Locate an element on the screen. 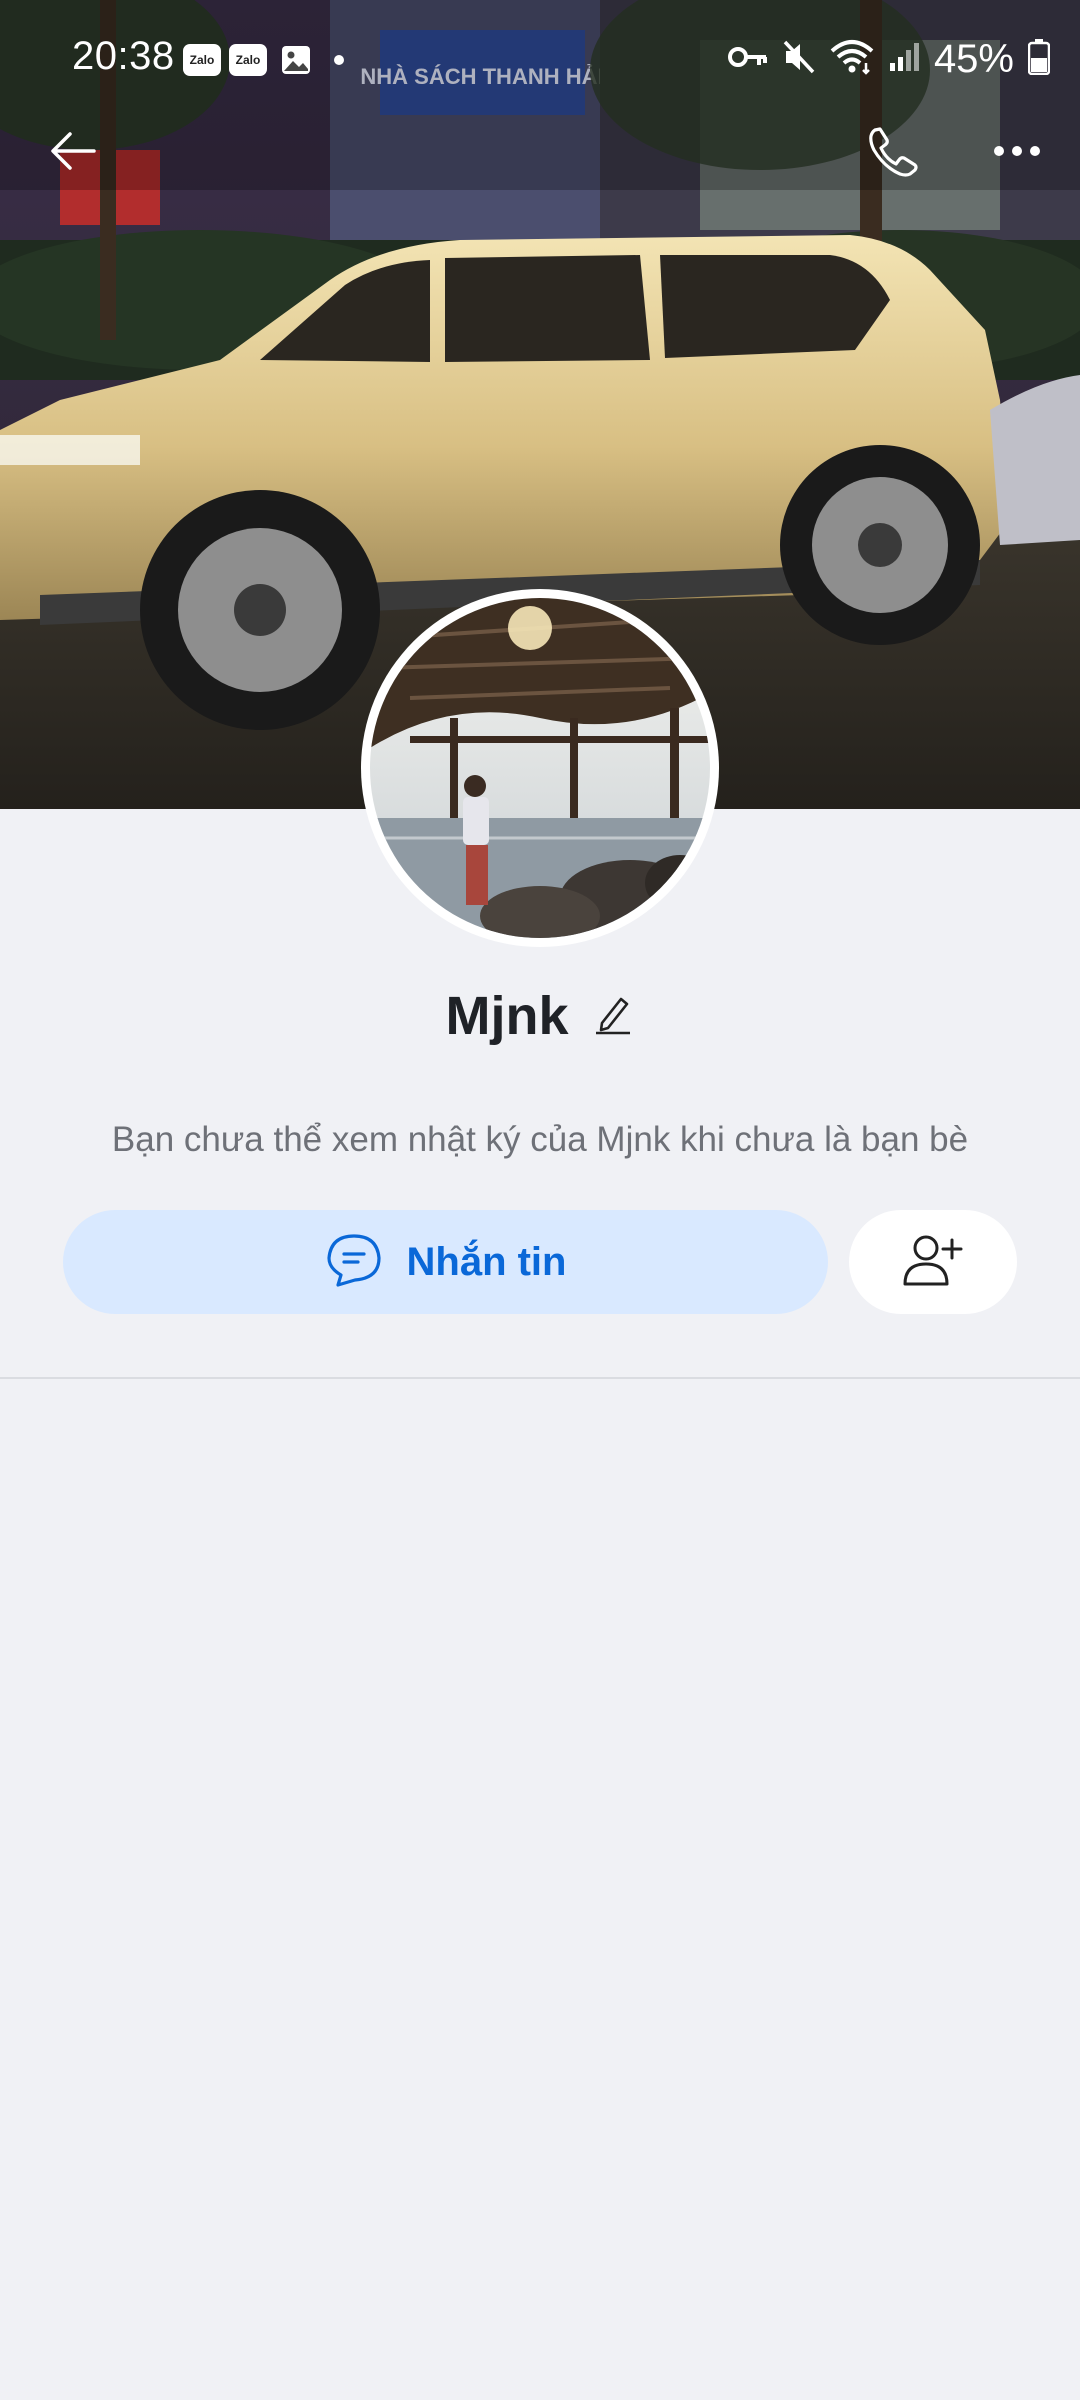 Image resolution: width=1080 pixels, height=2400 pixels. call-button is located at coordinates (893, 153).